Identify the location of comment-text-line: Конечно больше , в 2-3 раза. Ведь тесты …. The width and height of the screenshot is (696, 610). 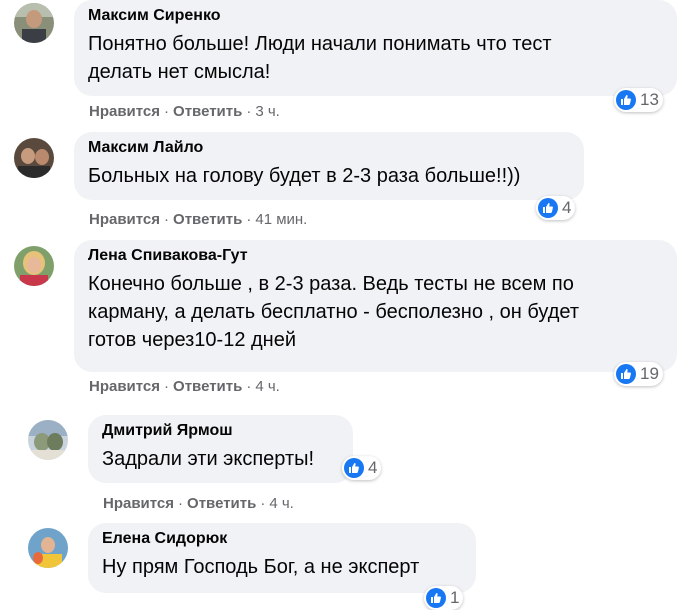
(331, 284).